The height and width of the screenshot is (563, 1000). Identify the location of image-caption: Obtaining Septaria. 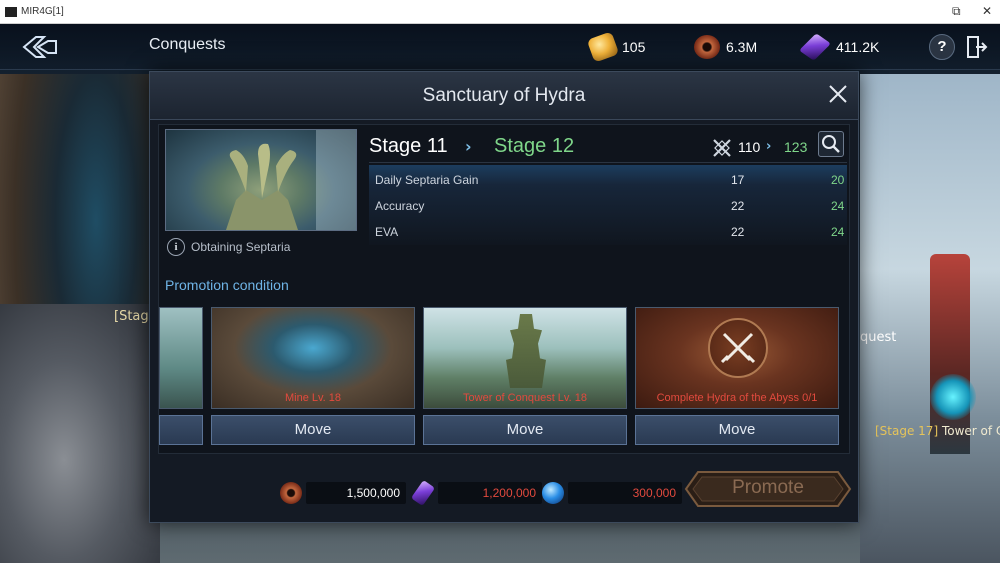
(241, 247).